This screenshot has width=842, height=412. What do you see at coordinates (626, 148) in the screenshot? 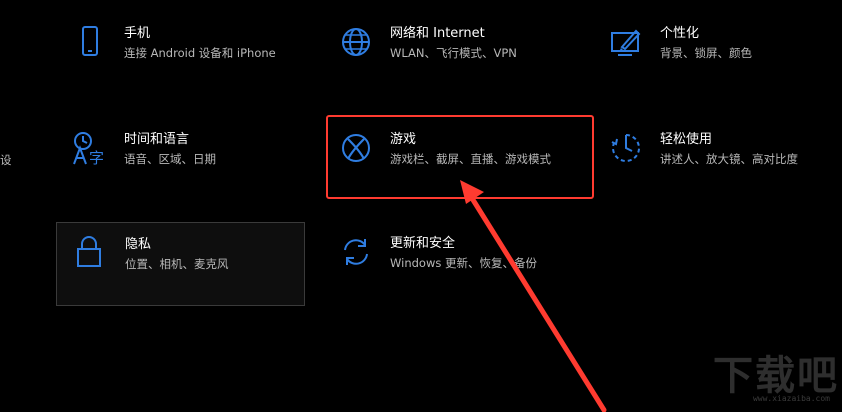
I see `ease-of-access-icon` at bounding box center [626, 148].